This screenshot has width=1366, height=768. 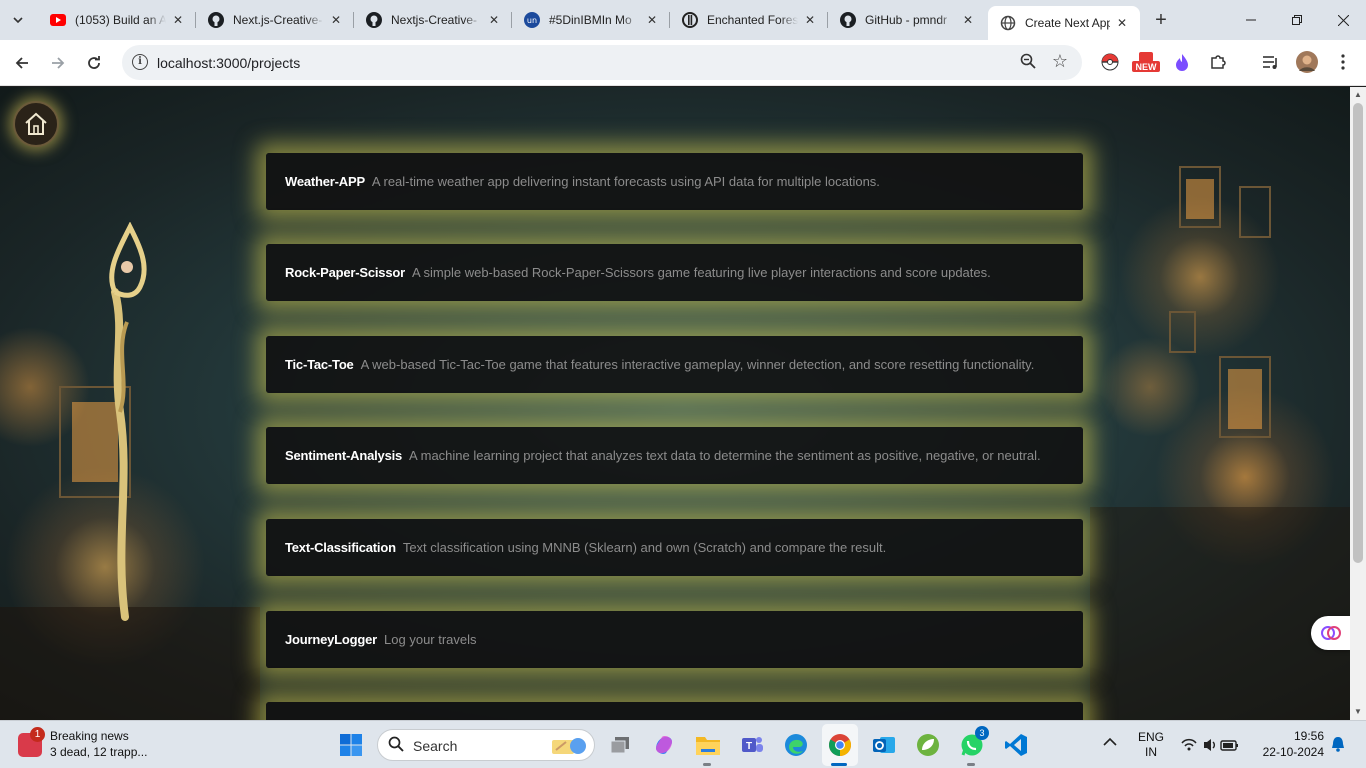 I want to click on tab-codepen: Enchanted Fores ✕, so click(x=749, y=20).